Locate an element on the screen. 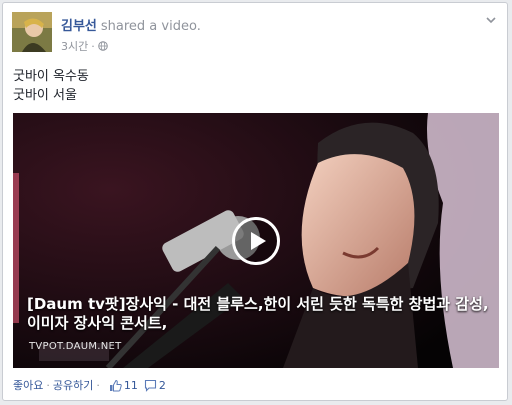  post-action: shared a video. is located at coordinates (150, 26).